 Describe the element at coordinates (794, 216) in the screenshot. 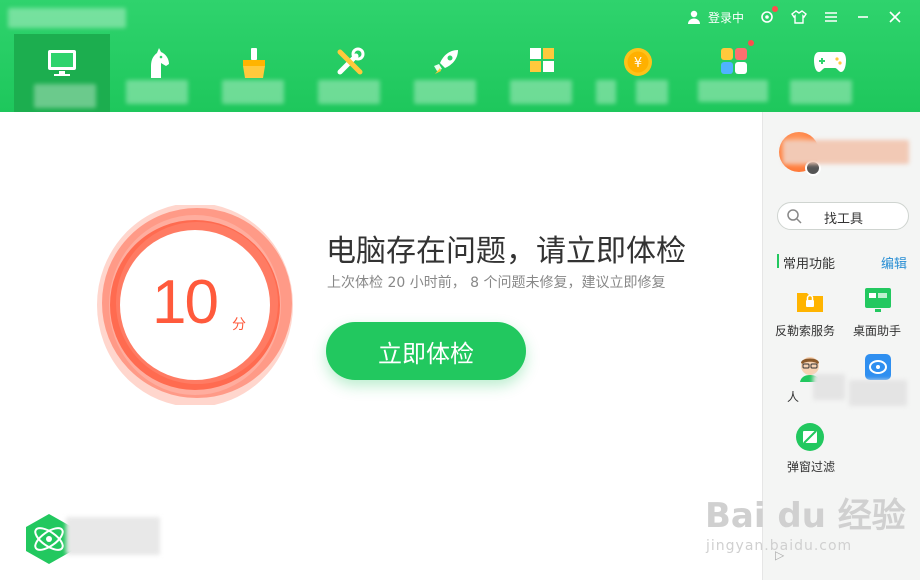

I see `search-icon` at that location.